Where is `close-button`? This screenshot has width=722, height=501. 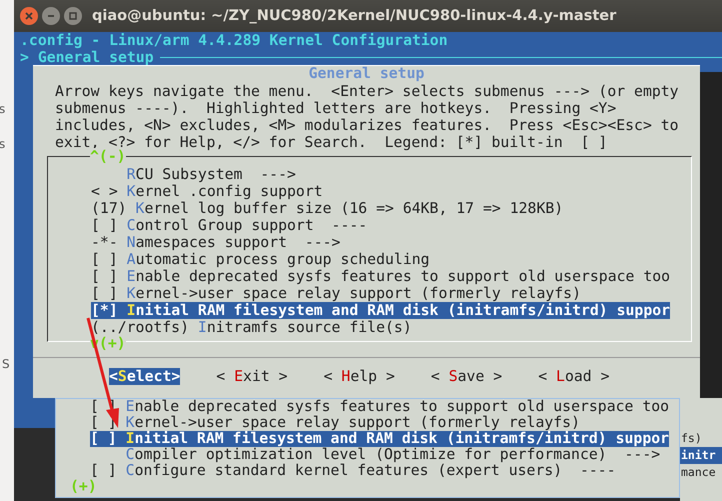 close-button is located at coordinates (29, 16).